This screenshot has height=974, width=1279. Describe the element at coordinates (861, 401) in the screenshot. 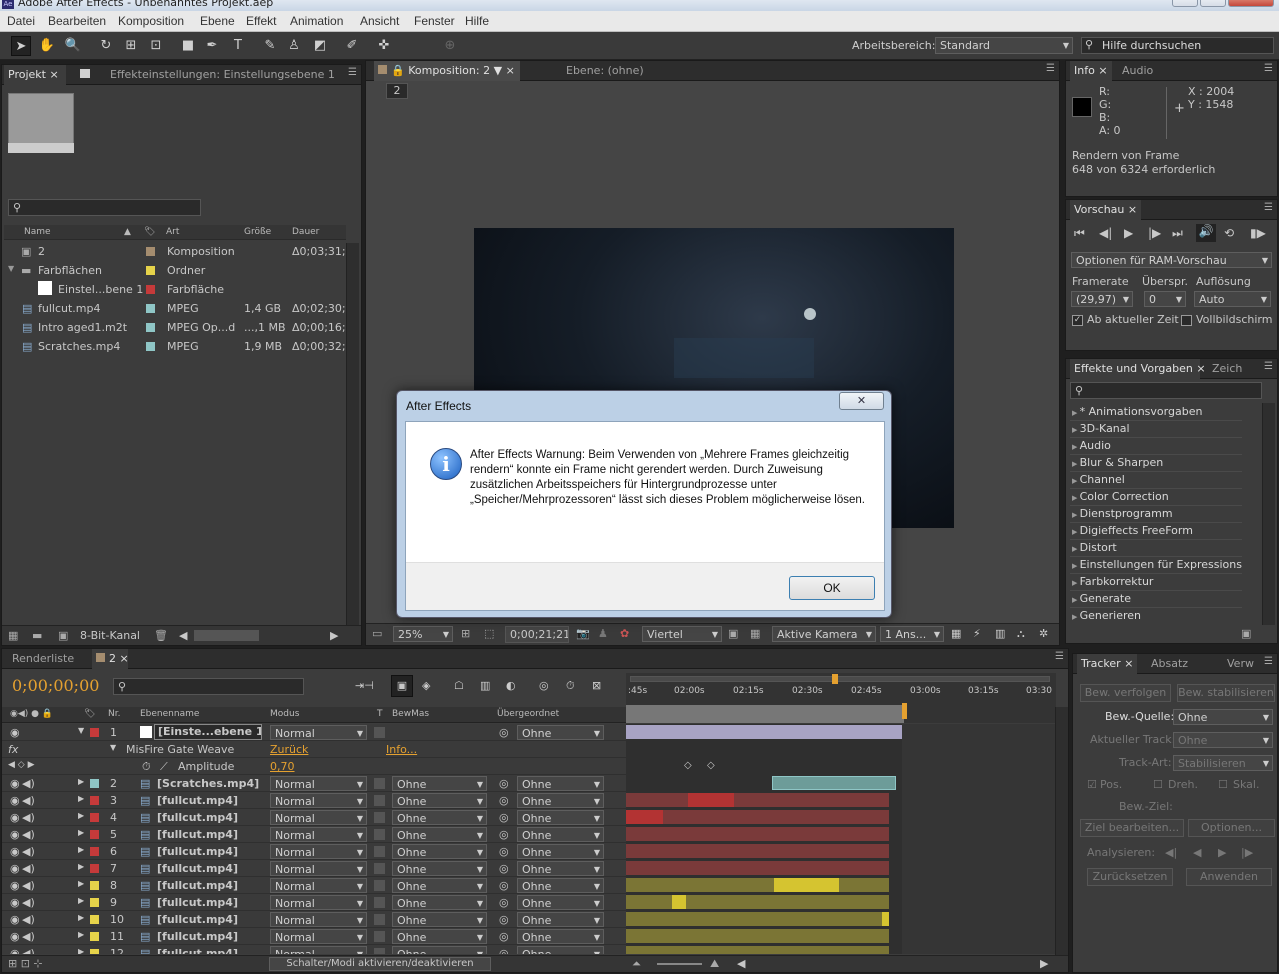

I see `dialog-close-button: ✕` at that location.